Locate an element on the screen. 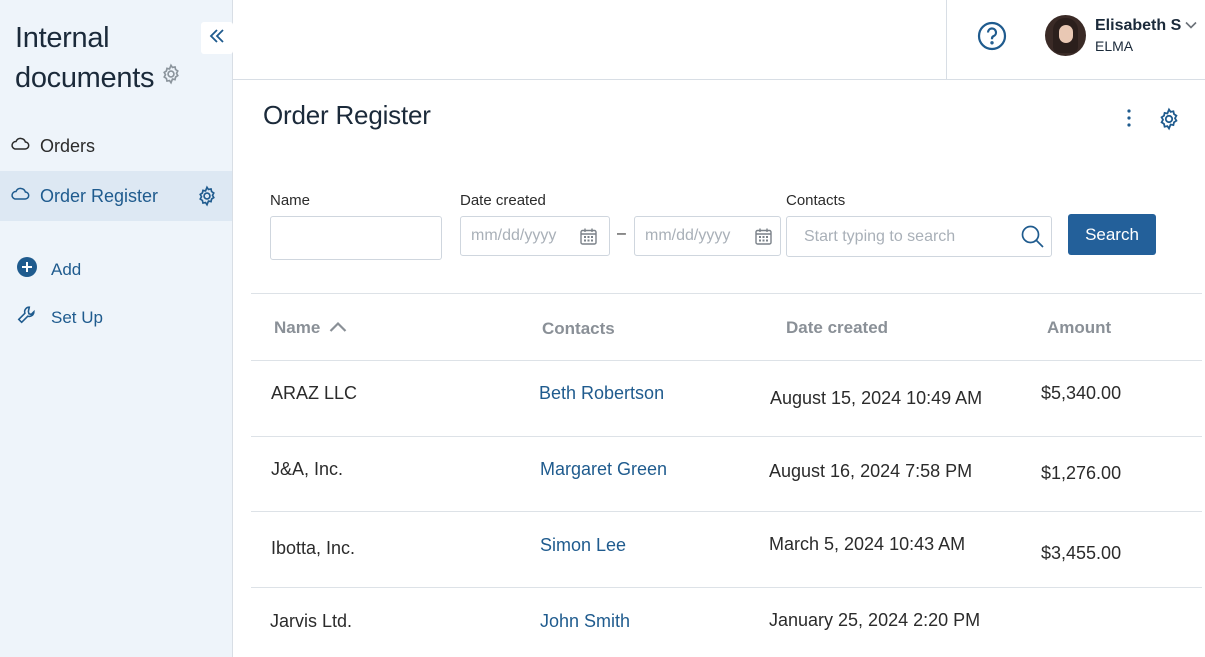 Image resolution: width=1205 pixels, height=657 pixels. cell-date: August 15, 2024 10:49 AM is located at coordinates (876, 398).